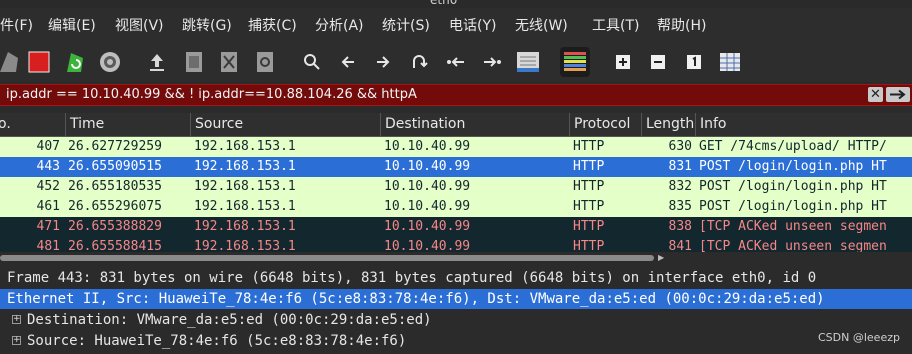  What do you see at coordinates (157, 62) in the screenshot?
I see `open-file-icon` at bounding box center [157, 62].